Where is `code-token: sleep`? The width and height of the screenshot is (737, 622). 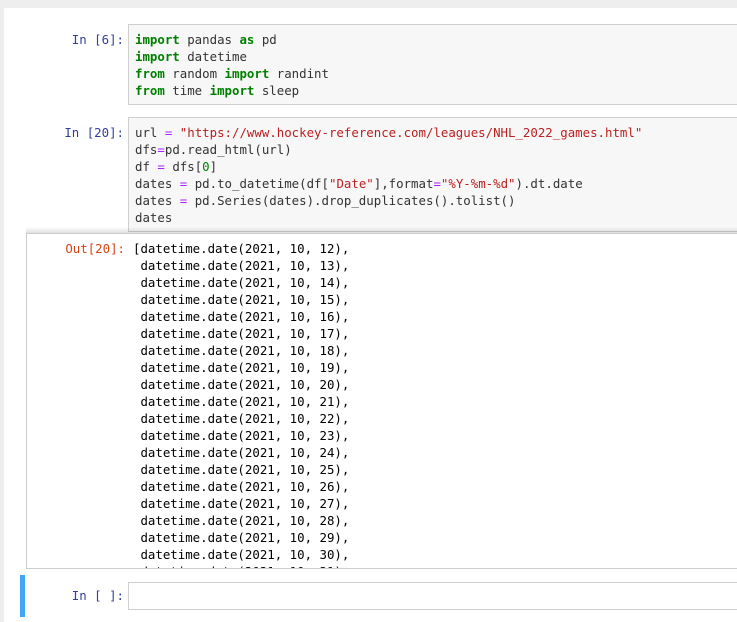 code-token: sleep is located at coordinates (277, 90).